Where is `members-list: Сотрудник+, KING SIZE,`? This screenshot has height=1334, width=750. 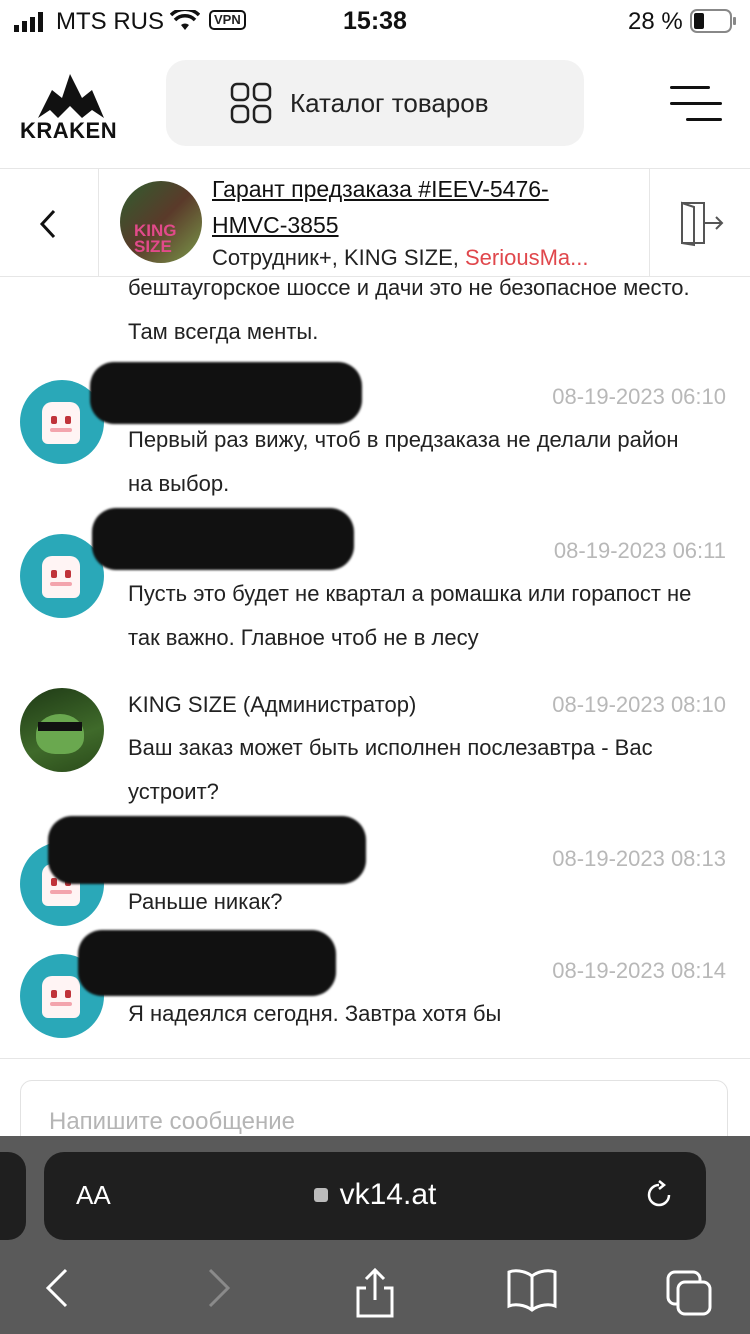 members-list: Сотрудник+, KING SIZE, is located at coordinates (338, 257).